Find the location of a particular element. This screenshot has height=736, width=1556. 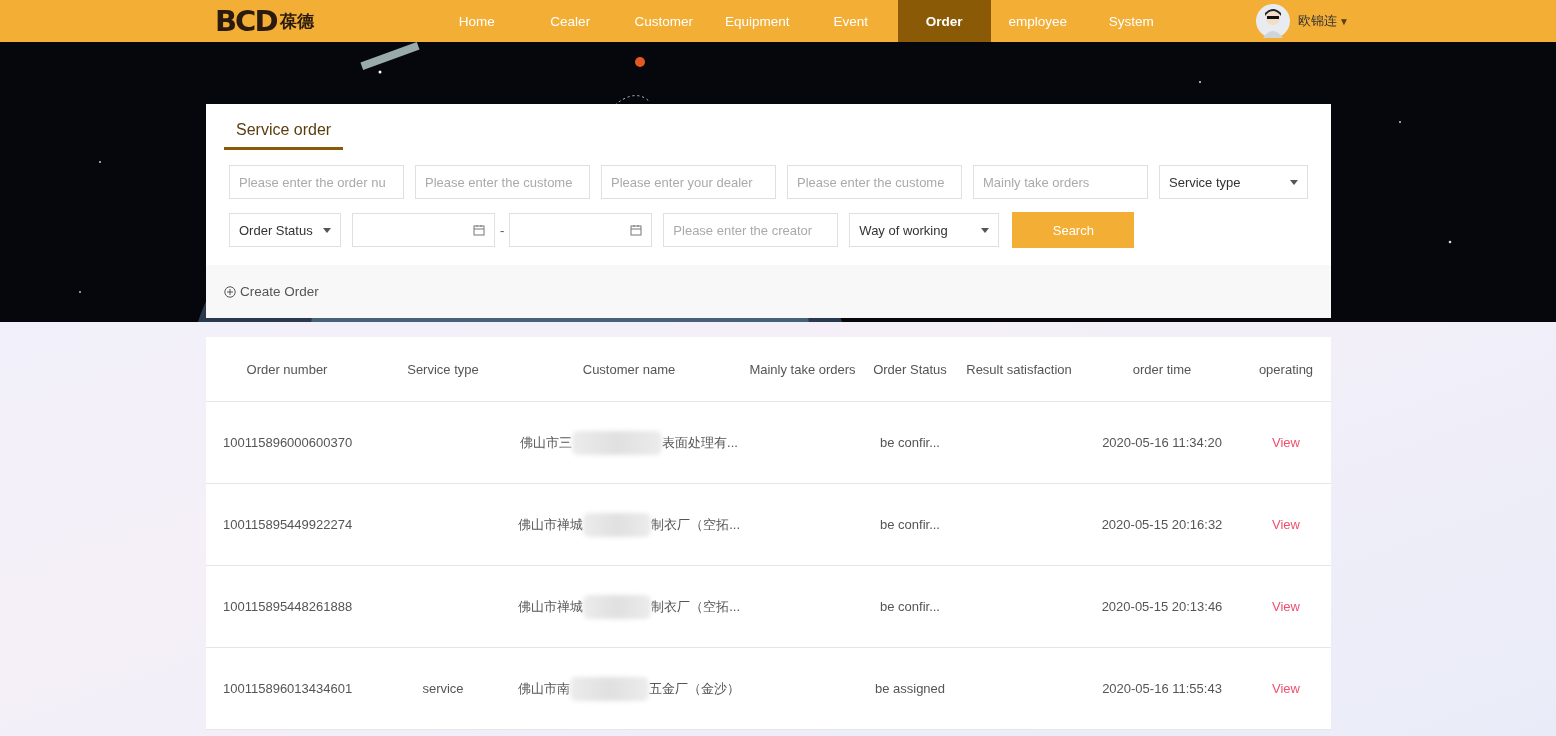

caret-icon: ▼ is located at coordinates (1344, 21).